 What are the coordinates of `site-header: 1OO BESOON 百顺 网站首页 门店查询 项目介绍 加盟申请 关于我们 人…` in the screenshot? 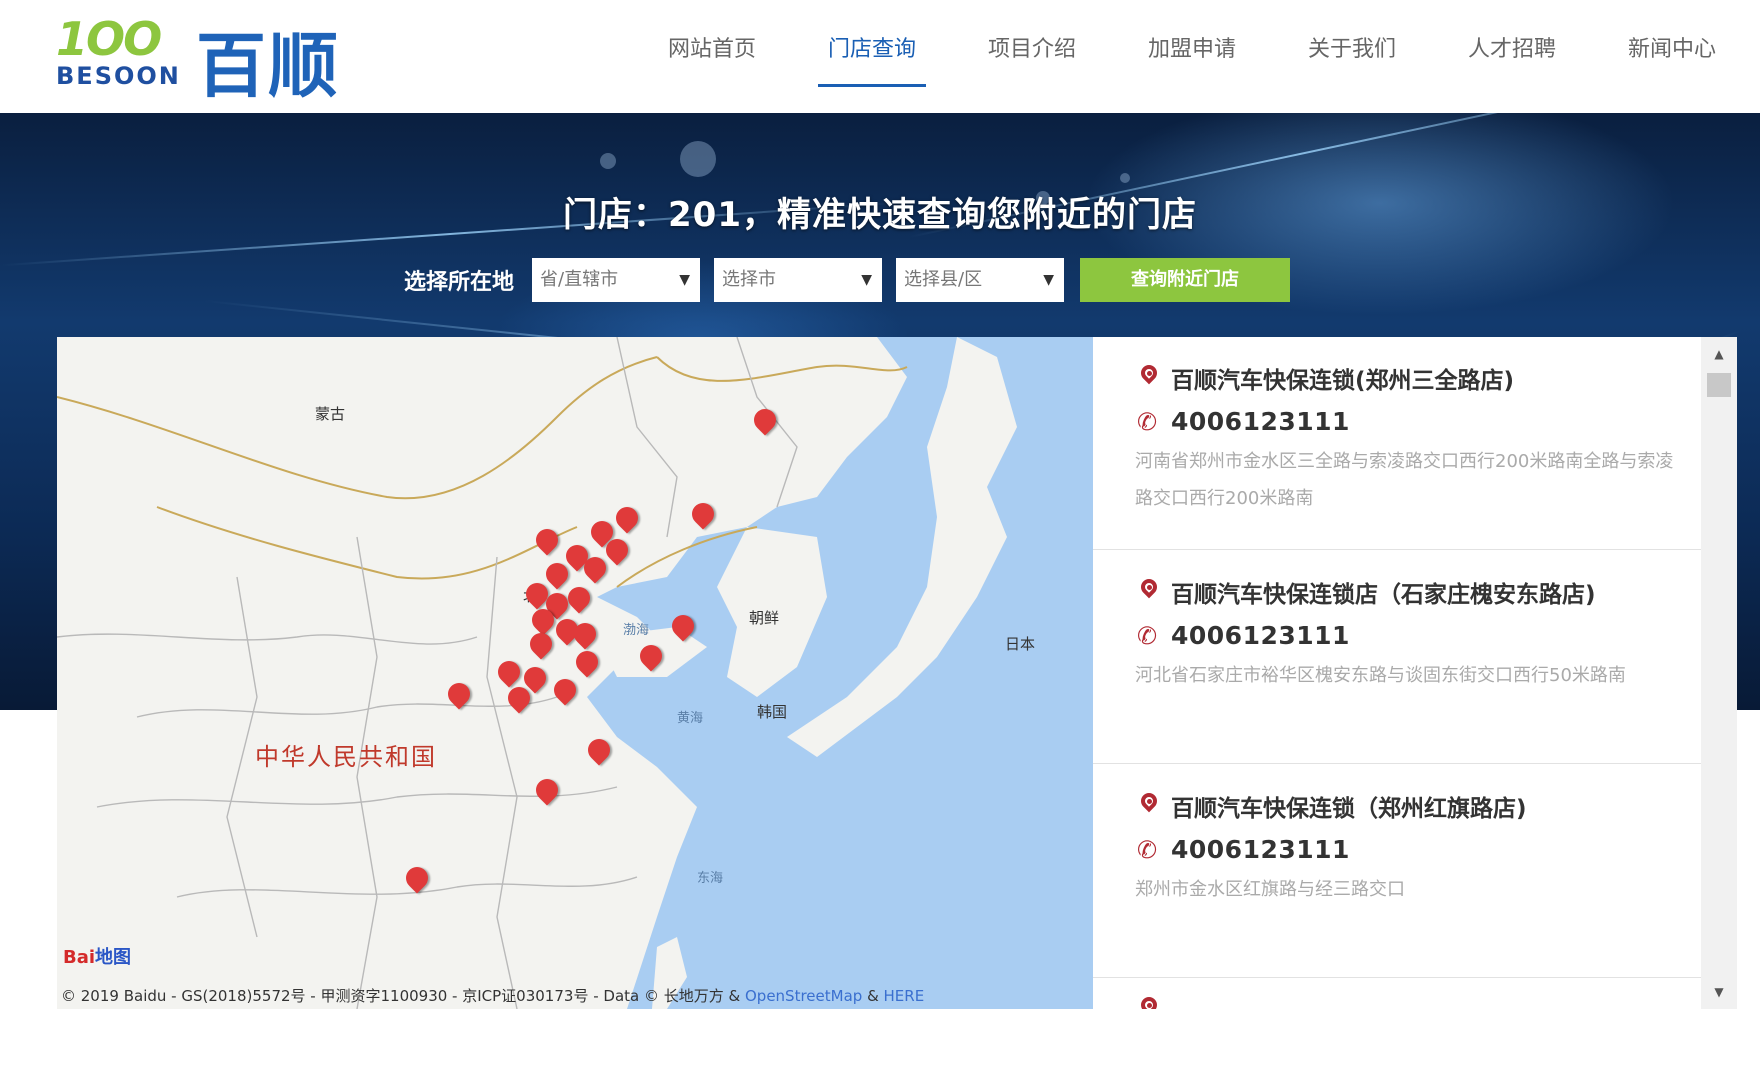 It's located at (880, 56).